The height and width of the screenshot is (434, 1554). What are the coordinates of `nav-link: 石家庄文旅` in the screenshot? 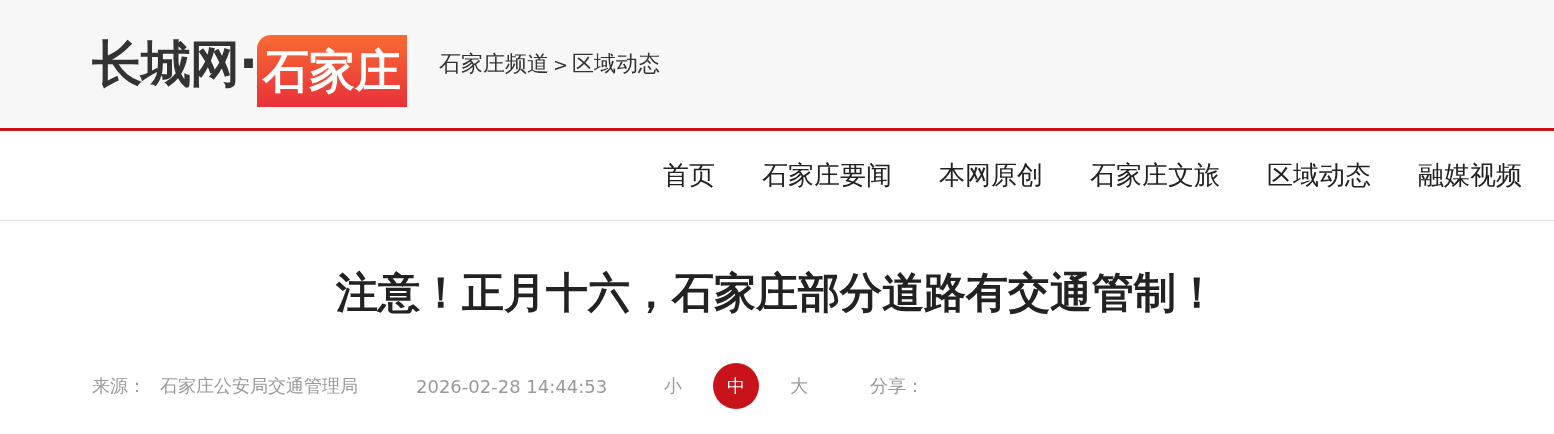 It's located at (1155, 175).